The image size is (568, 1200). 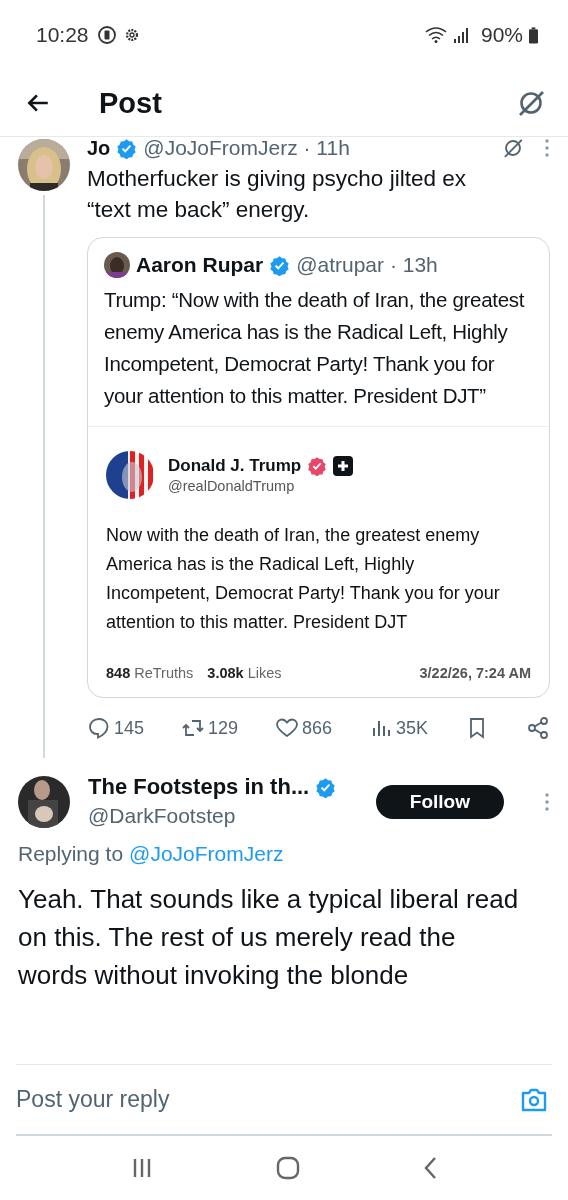 What do you see at coordinates (315, 348) in the screenshot?
I see `quoted-post-text: Trump: “Now with the death of Iran, the greatest enemy America has is the Radical Left, Highly Incompetent, Democrat Party! Thank you for your attention to this matter. President DJT”` at bounding box center [315, 348].